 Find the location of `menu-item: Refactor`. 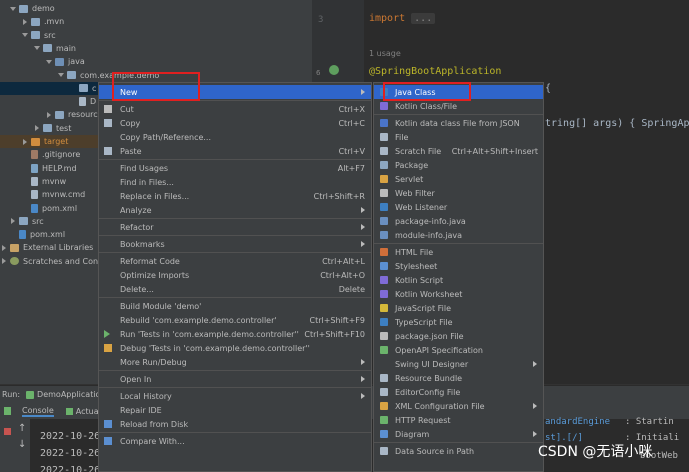

menu-item: Refactor is located at coordinates (235, 227).